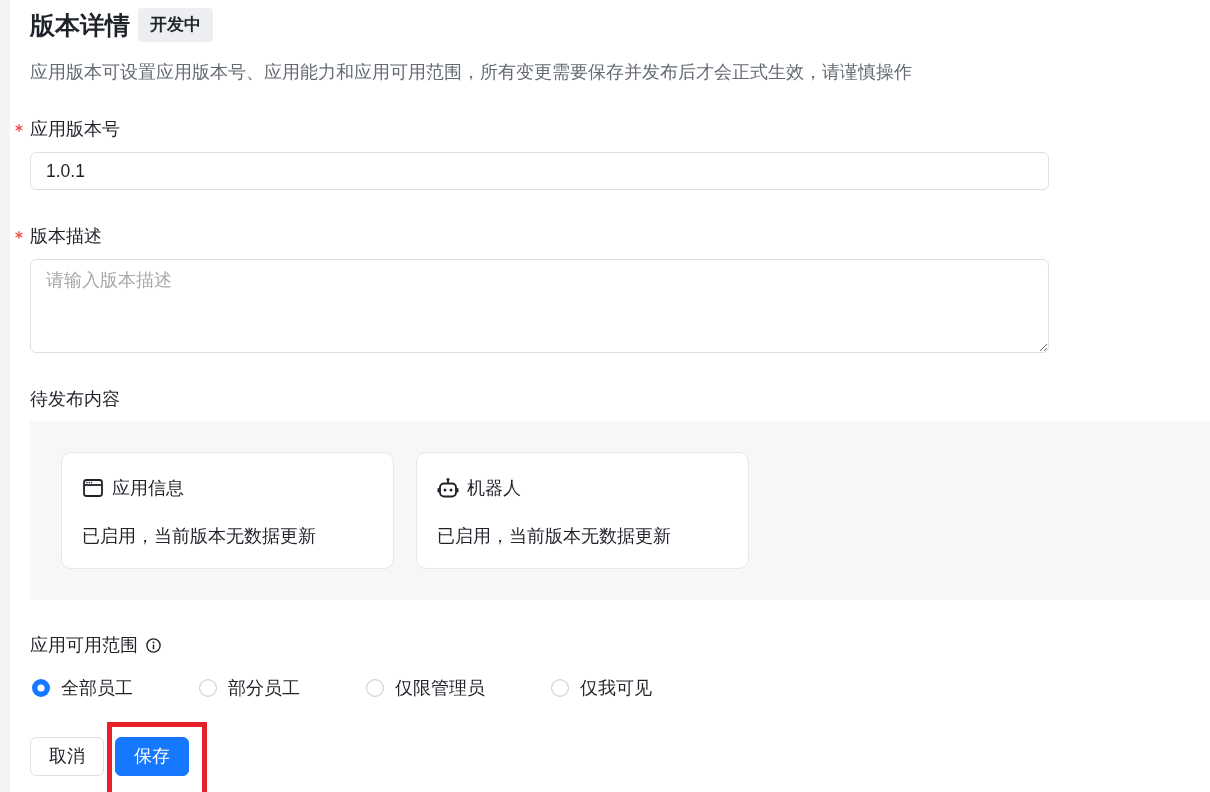  Describe the element at coordinates (75, 129) in the screenshot. I see `field-label: 应用版本号` at that location.